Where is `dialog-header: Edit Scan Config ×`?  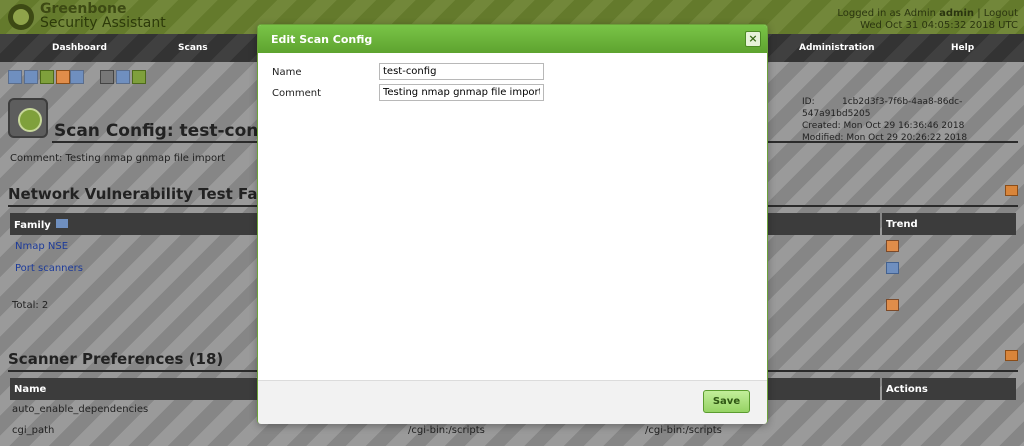
dialog-header: Edit Scan Config × is located at coordinates (512, 39).